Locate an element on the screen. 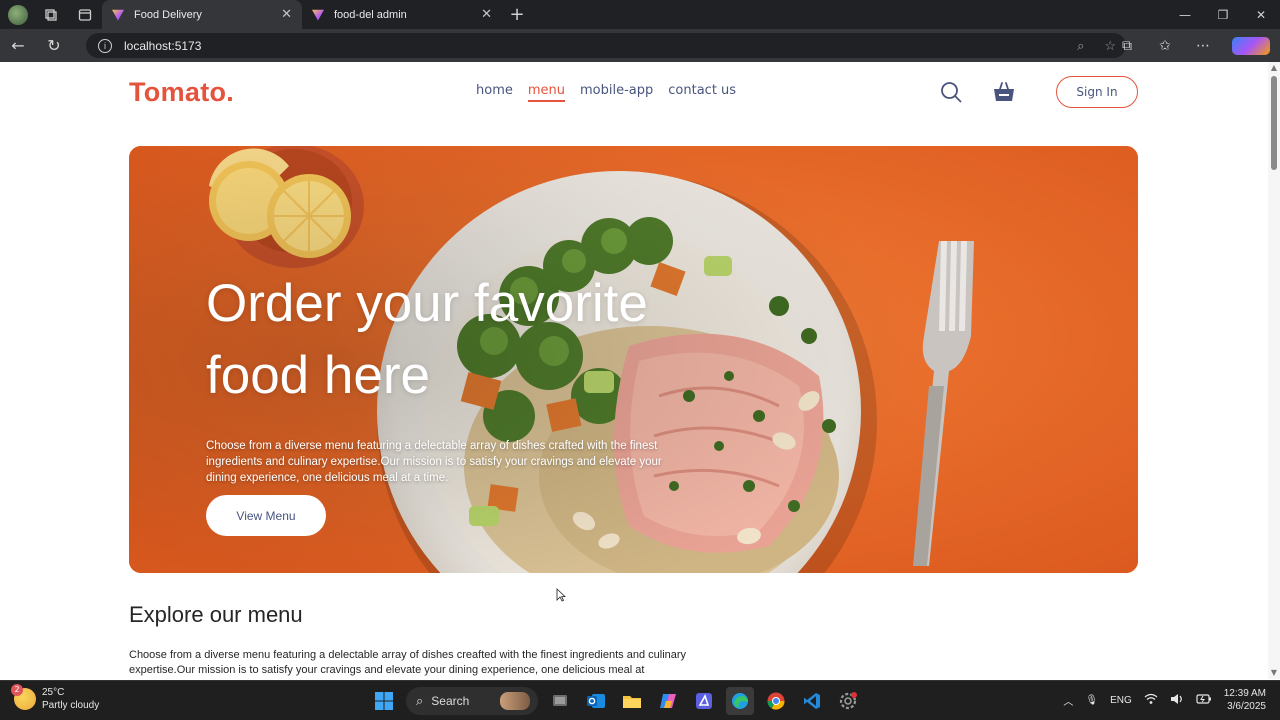 The width and height of the screenshot is (1280, 720). site-info-icon: i is located at coordinates (105, 45).